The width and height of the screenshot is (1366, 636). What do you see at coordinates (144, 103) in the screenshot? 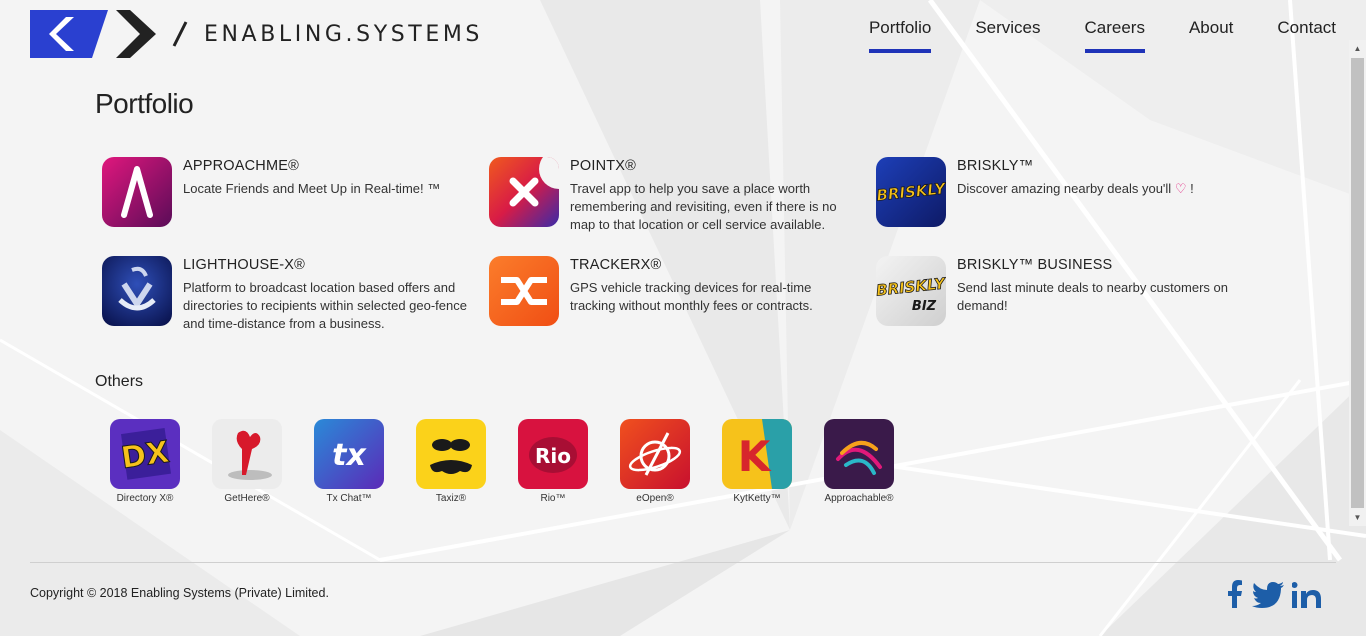
I see `page-title: Portfolio` at bounding box center [144, 103].